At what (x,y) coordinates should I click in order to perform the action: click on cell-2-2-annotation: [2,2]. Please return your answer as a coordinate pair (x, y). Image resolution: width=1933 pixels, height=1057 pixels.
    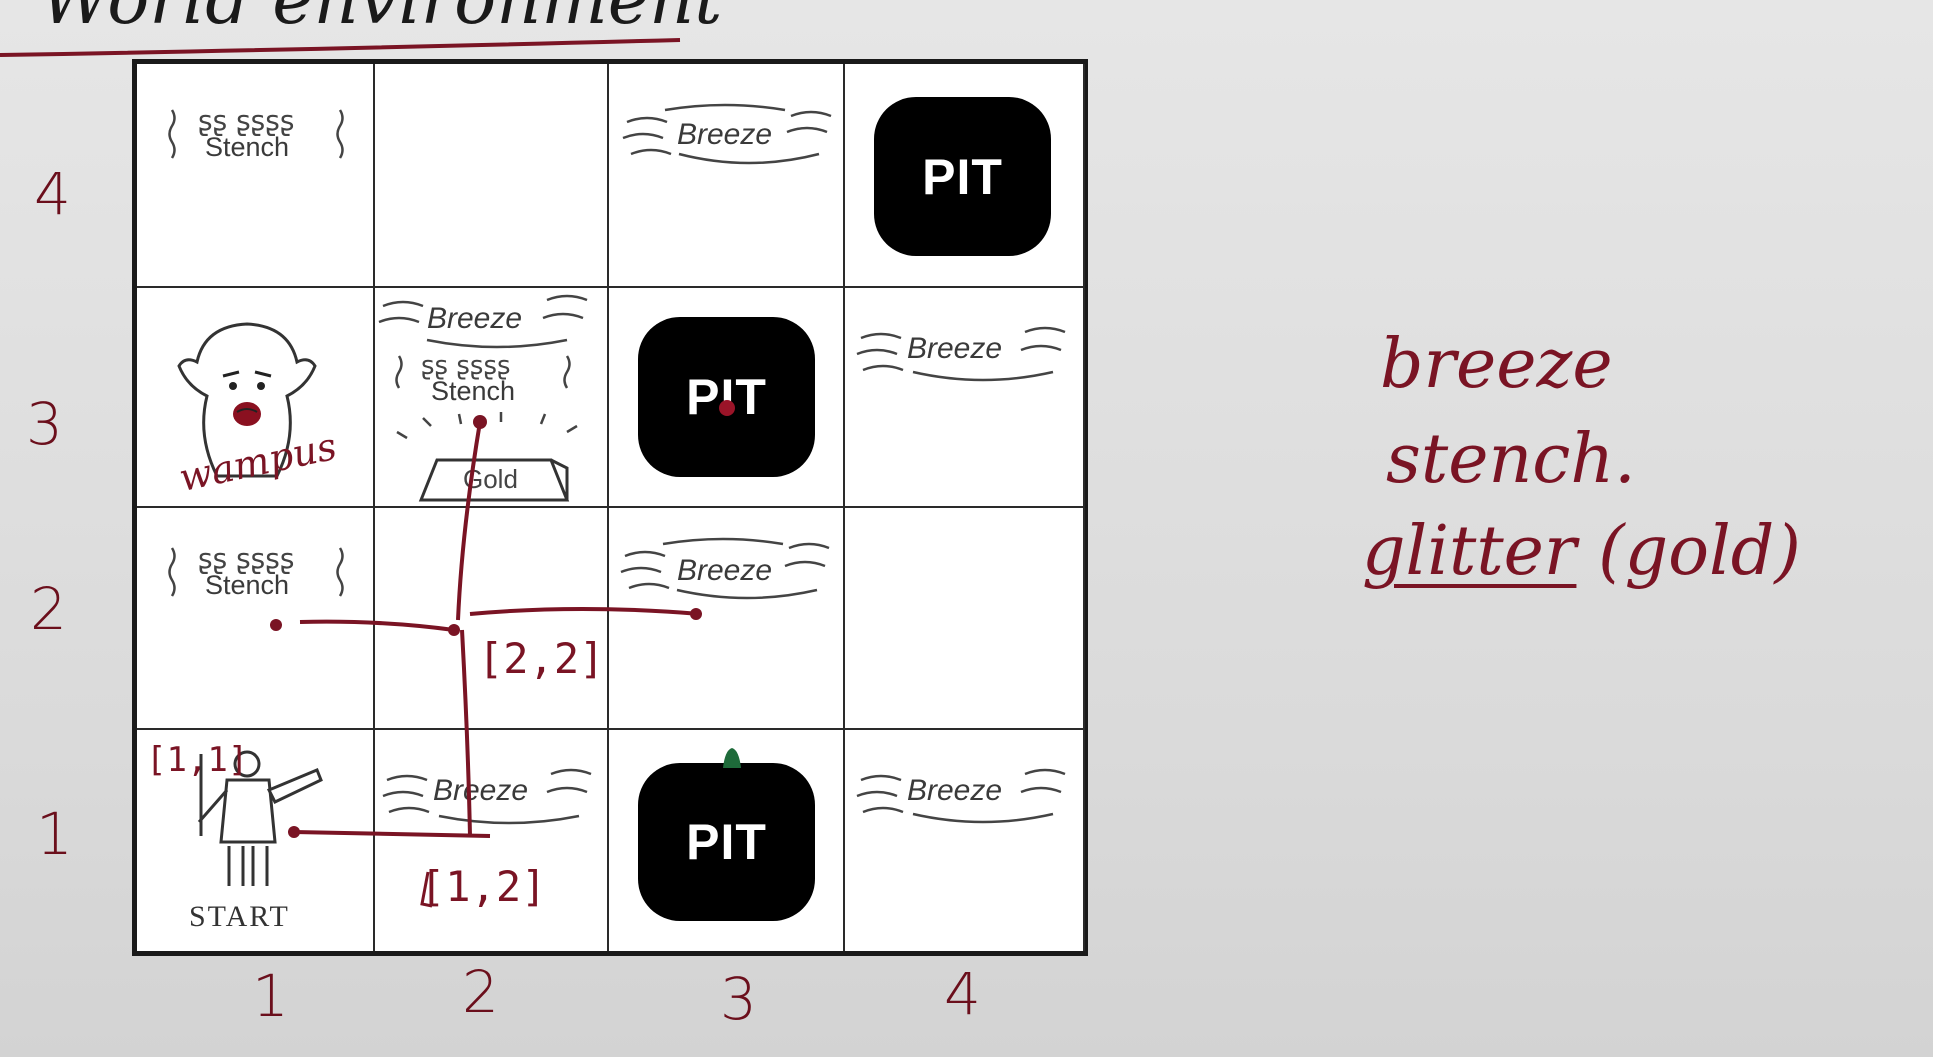
    Looking at the image, I should click on (541, 658).